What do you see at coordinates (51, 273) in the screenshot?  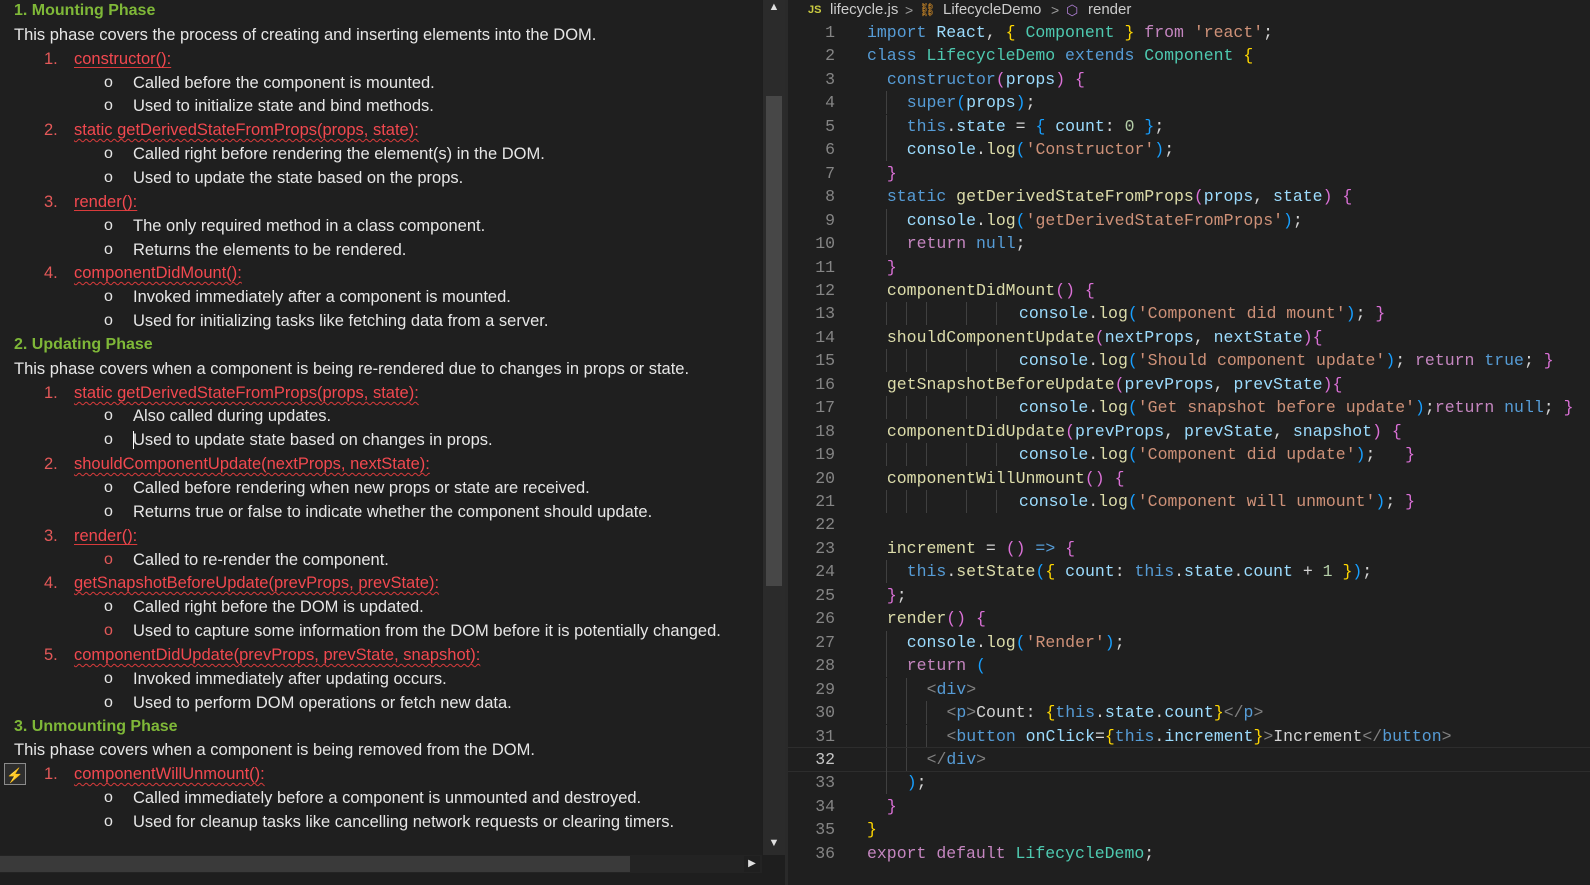 I see `item-number: 4.` at bounding box center [51, 273].